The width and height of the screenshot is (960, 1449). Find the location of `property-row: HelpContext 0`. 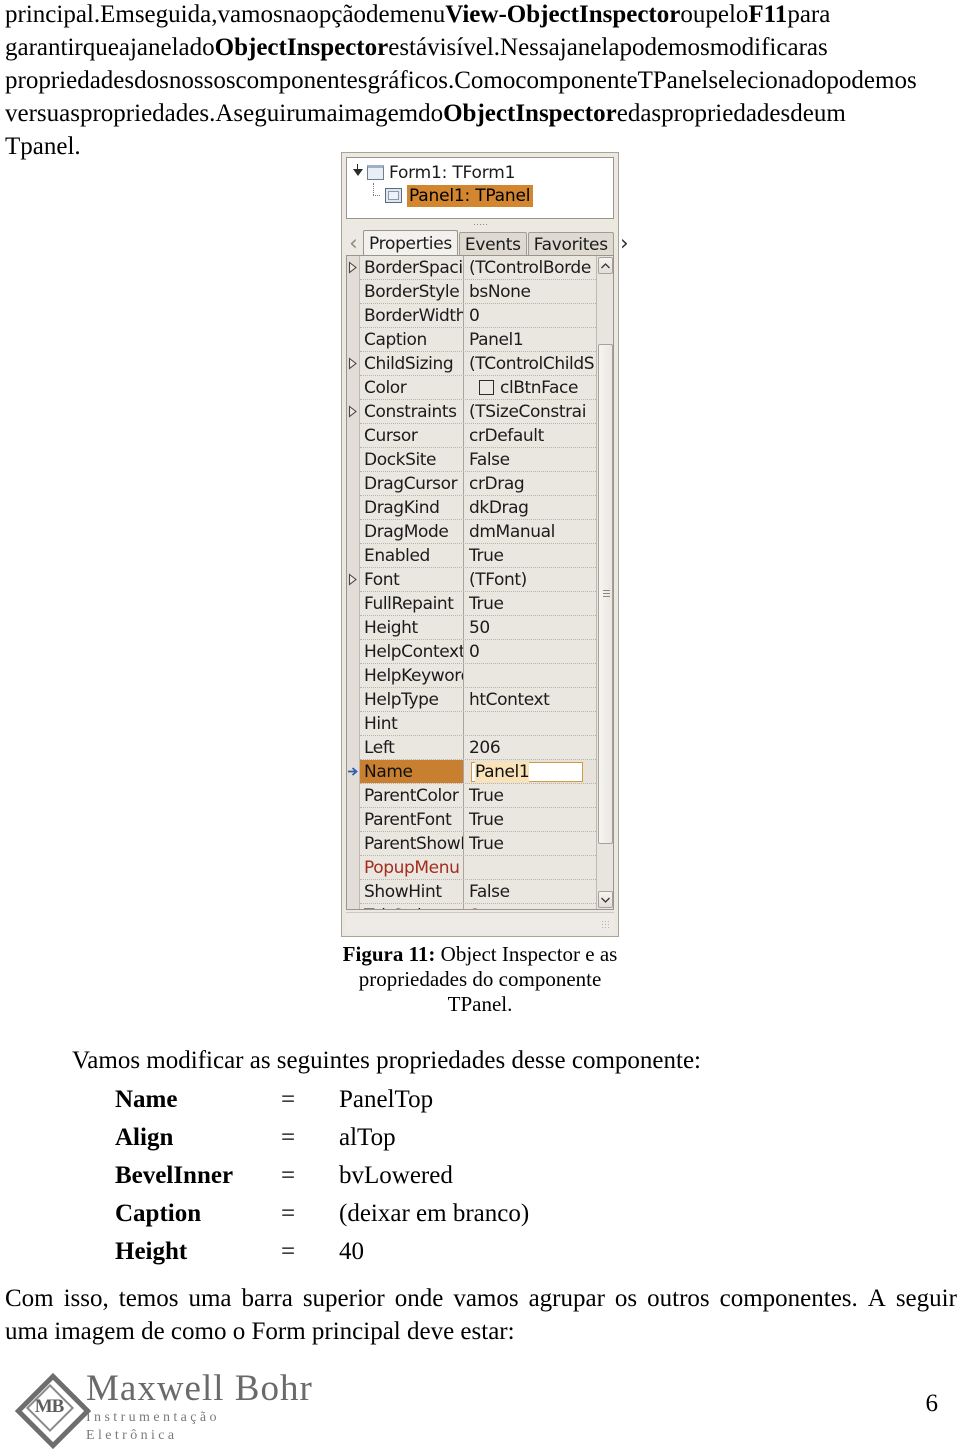

property-row: HelpContext 0 is located at coordinates (478, 652).